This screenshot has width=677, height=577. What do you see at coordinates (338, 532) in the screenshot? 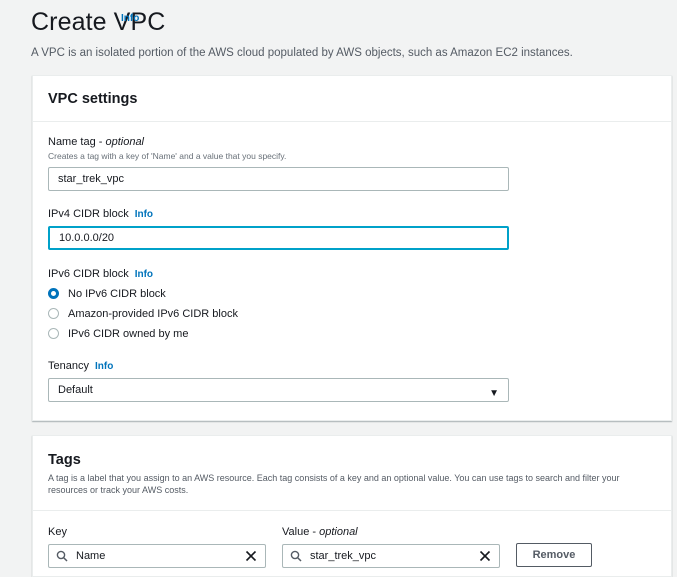
I see `tag-value-optional: optional` at bounding box center [338, 532].